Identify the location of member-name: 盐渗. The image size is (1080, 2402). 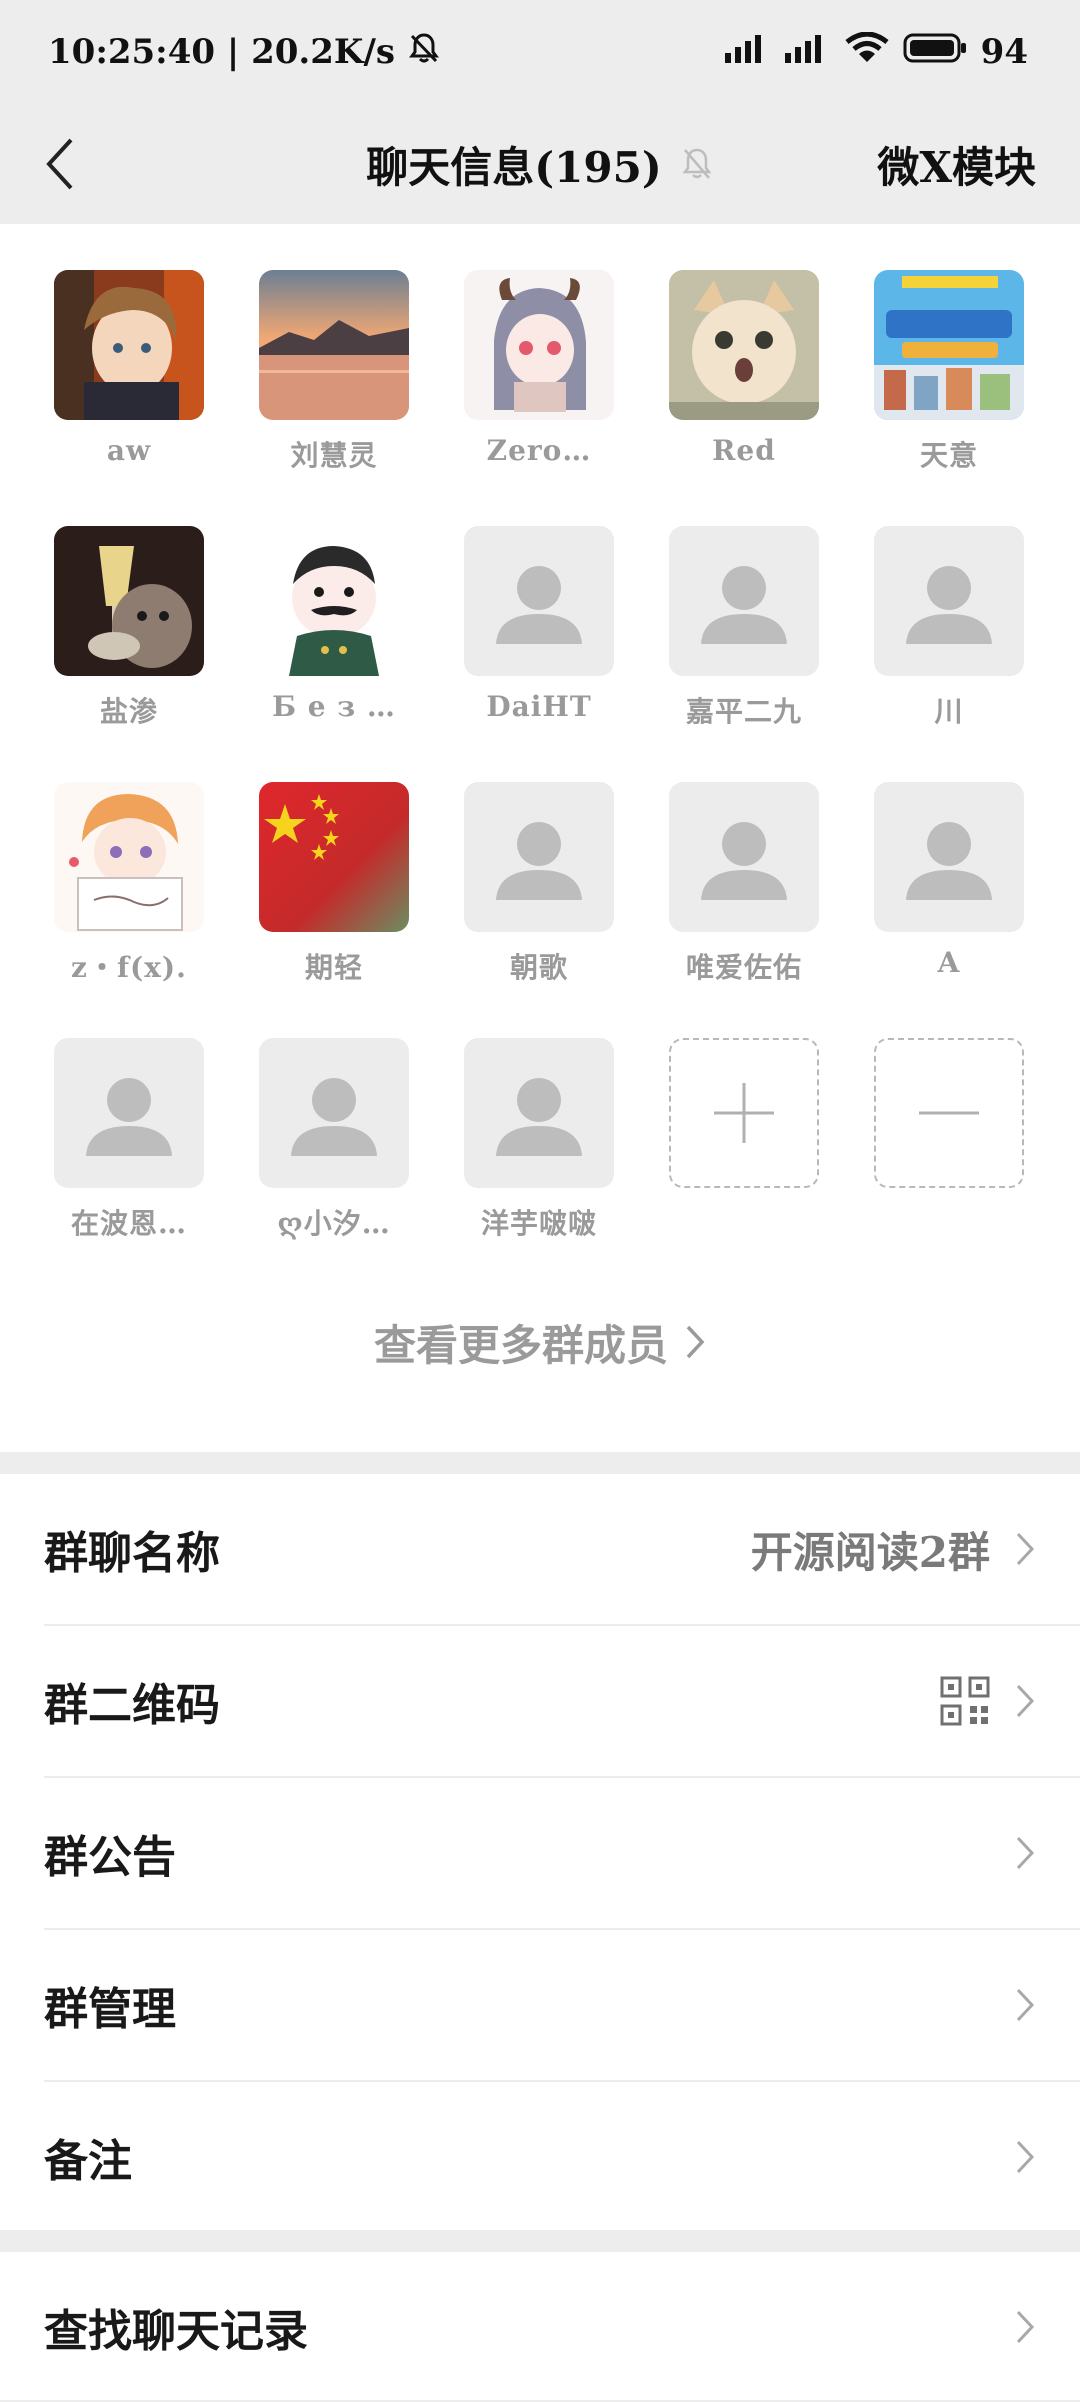
(128, 711).